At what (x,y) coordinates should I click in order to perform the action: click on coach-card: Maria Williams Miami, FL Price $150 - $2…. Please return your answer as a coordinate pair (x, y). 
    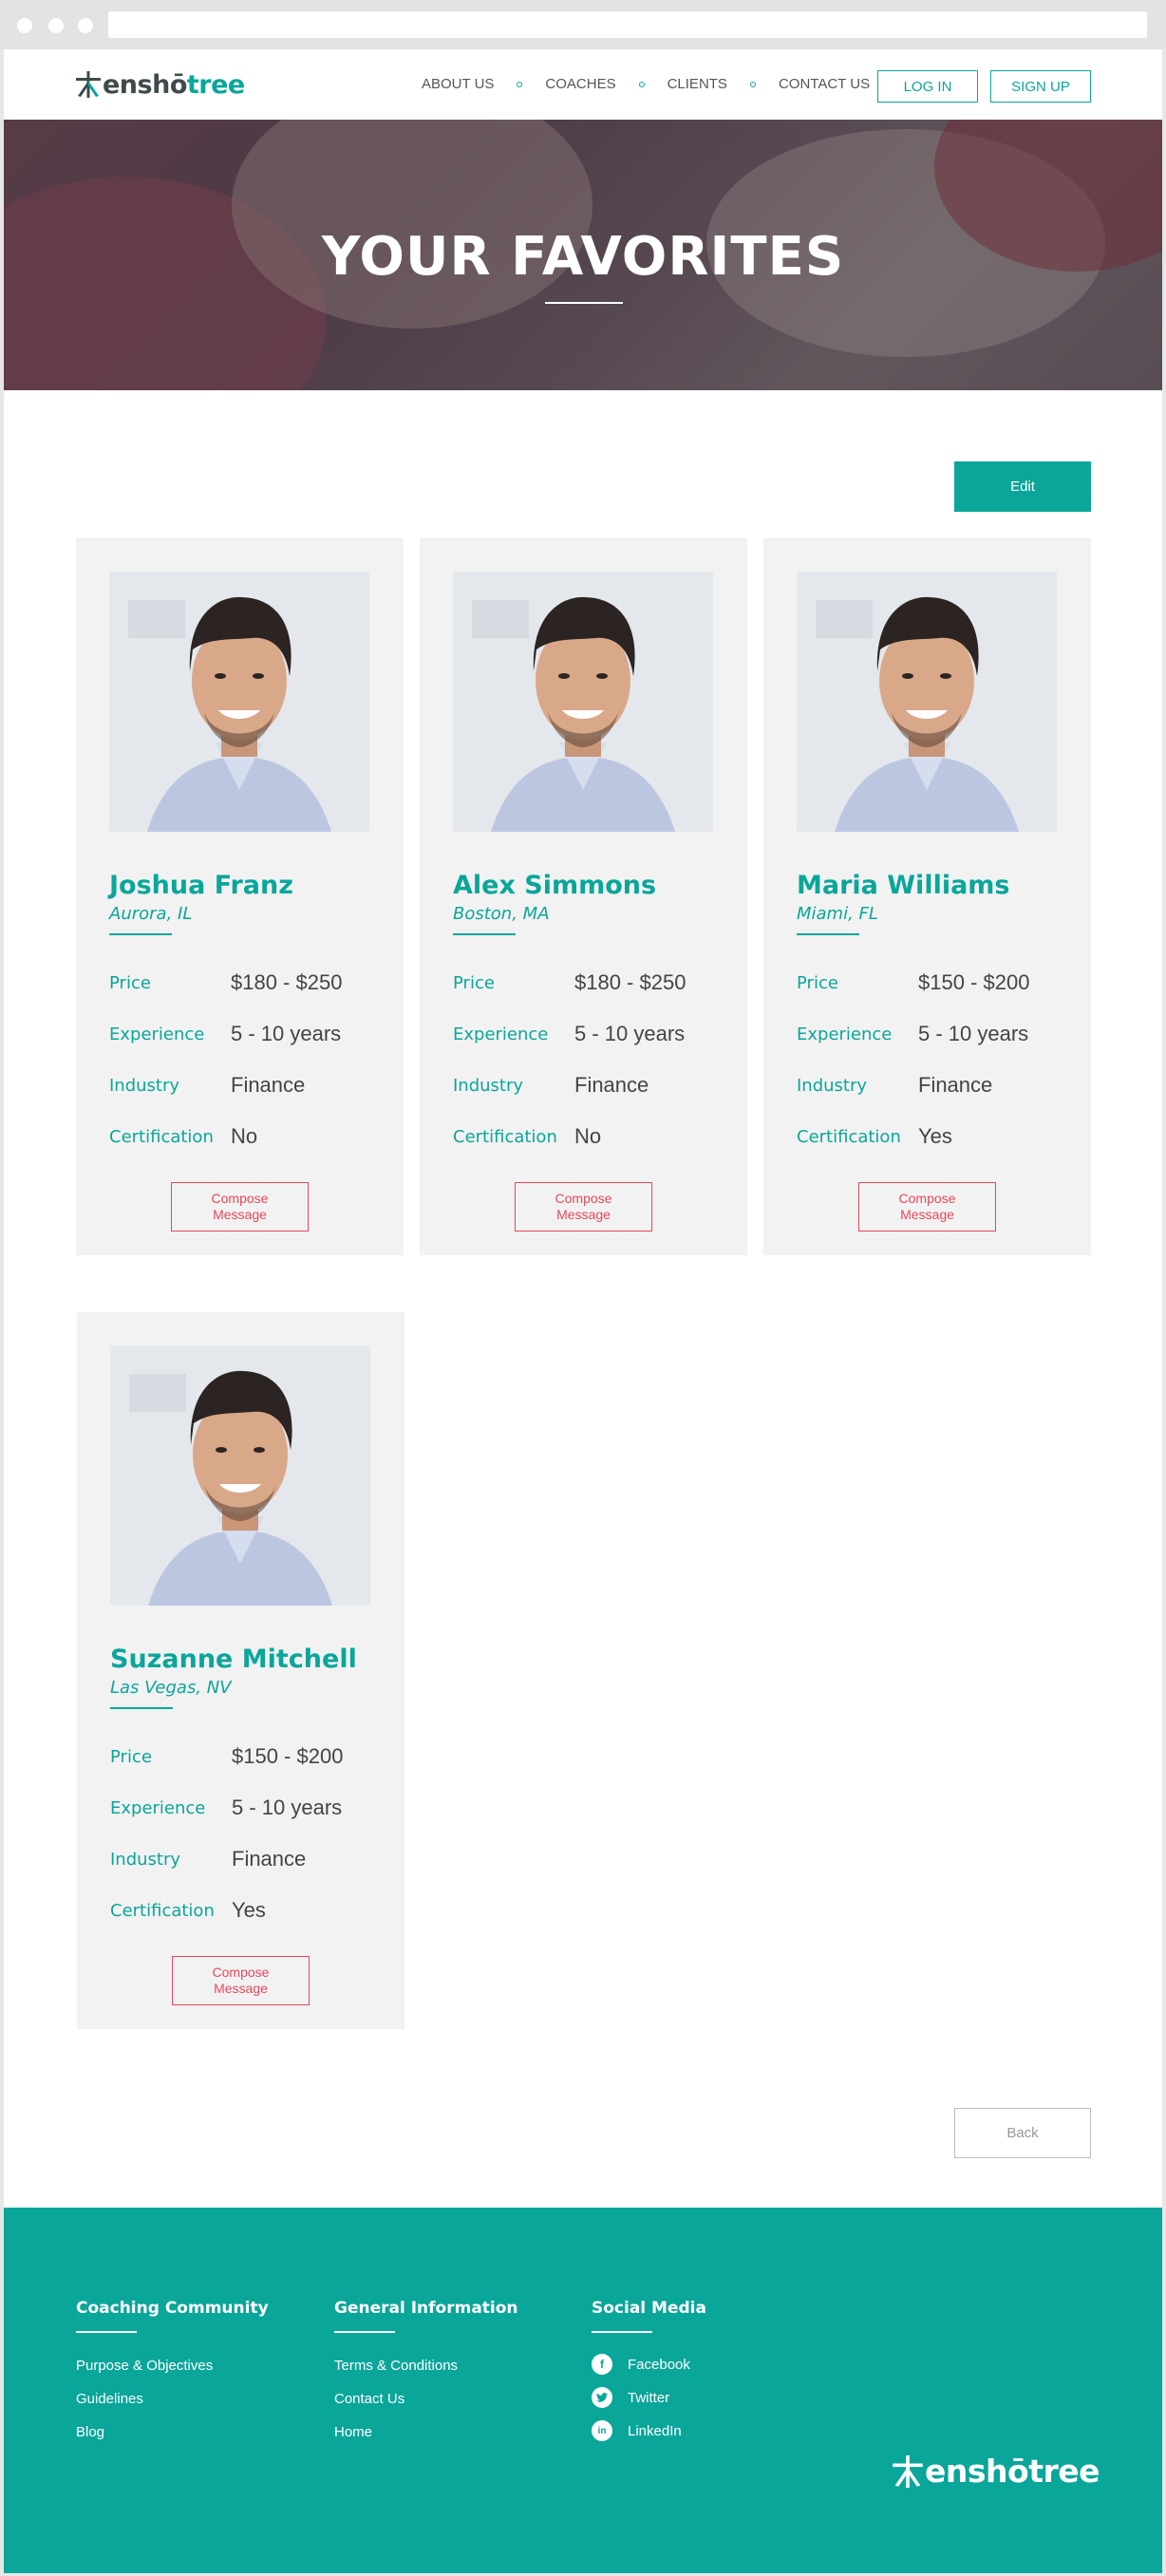
    Looking at the image, I should click on (927, 896).